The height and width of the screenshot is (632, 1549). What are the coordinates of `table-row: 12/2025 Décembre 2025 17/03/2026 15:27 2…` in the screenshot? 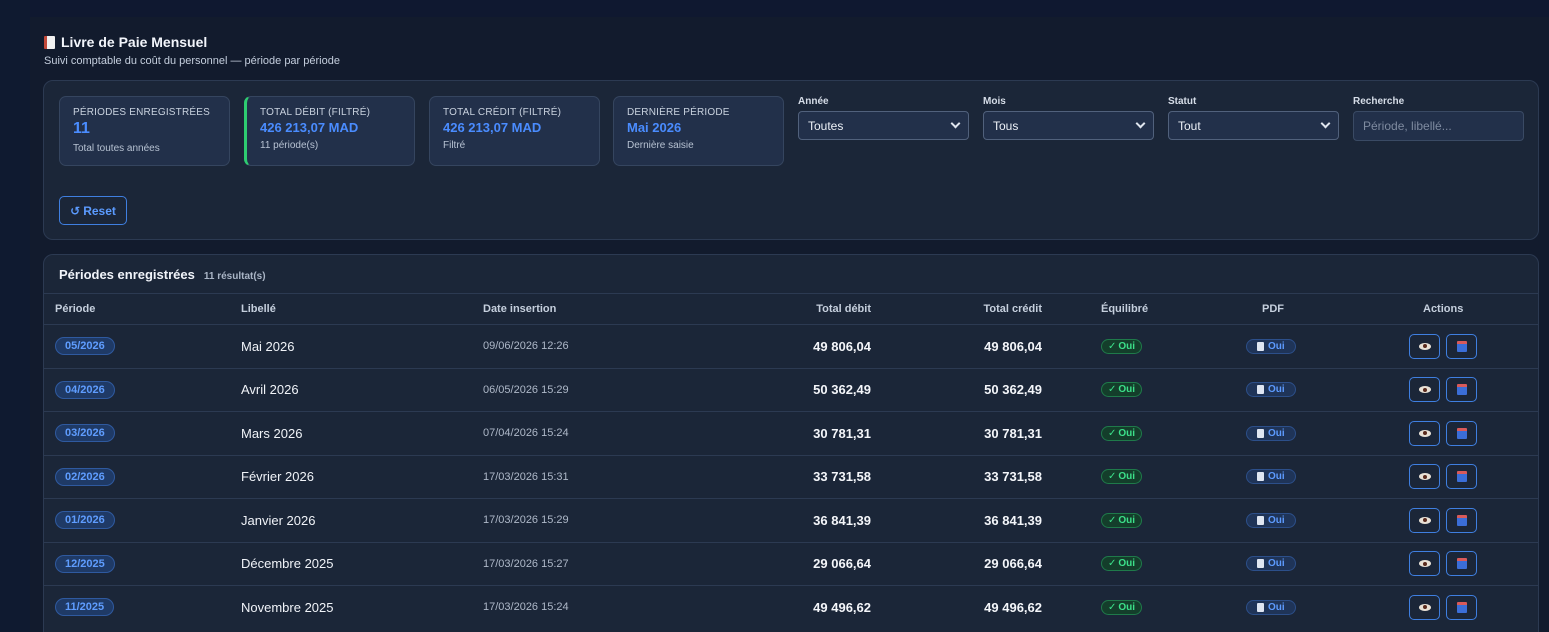 It's located at (791, 563).